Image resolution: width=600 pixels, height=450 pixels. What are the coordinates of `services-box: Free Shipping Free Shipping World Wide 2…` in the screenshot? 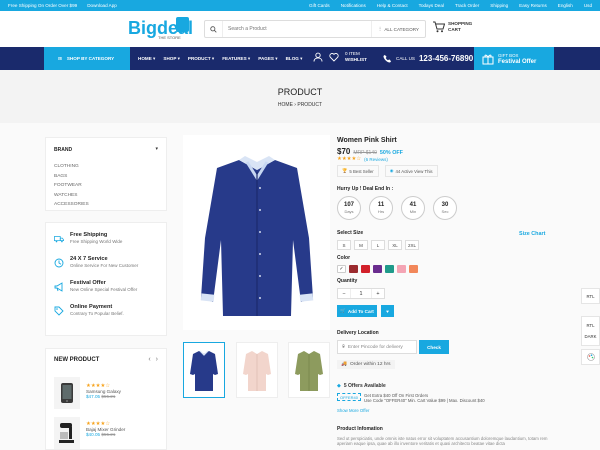 It's located at (106, 279).